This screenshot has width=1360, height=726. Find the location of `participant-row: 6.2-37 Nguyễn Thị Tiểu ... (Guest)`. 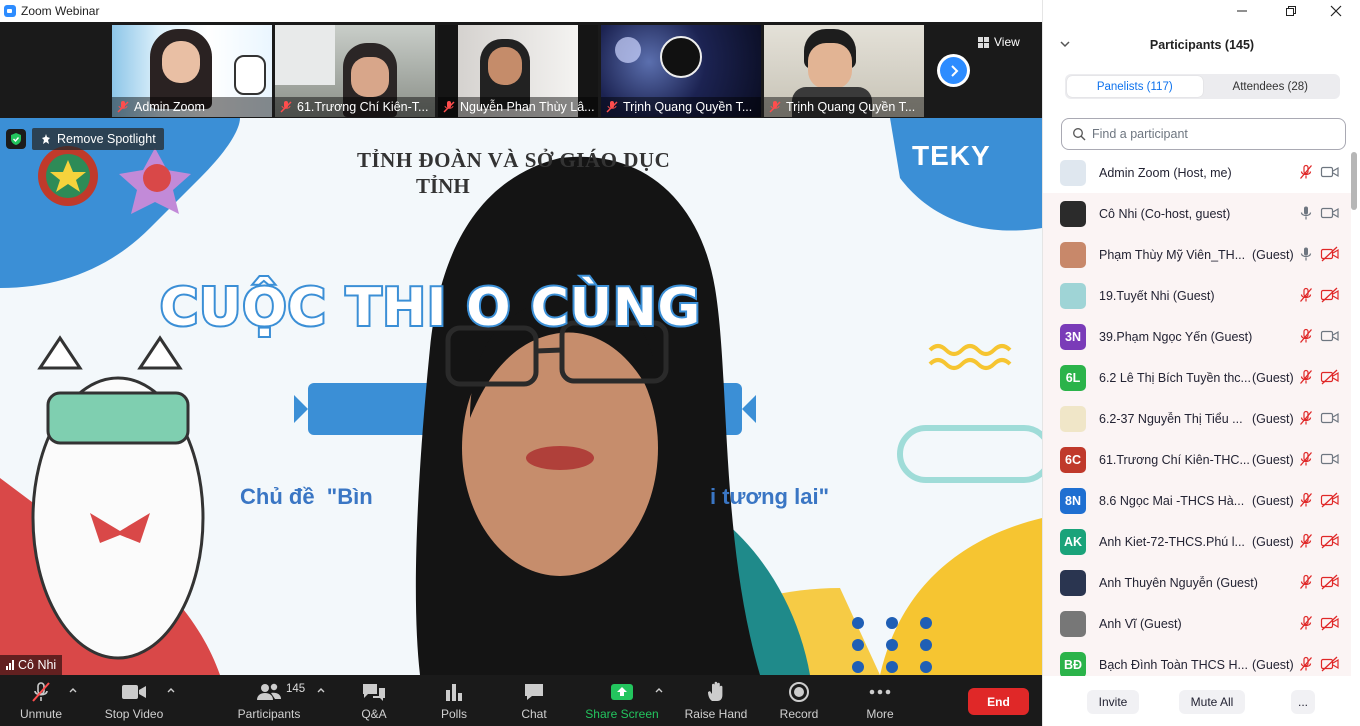

participant-row: 6.2-37 Nguyễn Thị Tiểu ... (Guest) is located at coordinates (1197, 418).